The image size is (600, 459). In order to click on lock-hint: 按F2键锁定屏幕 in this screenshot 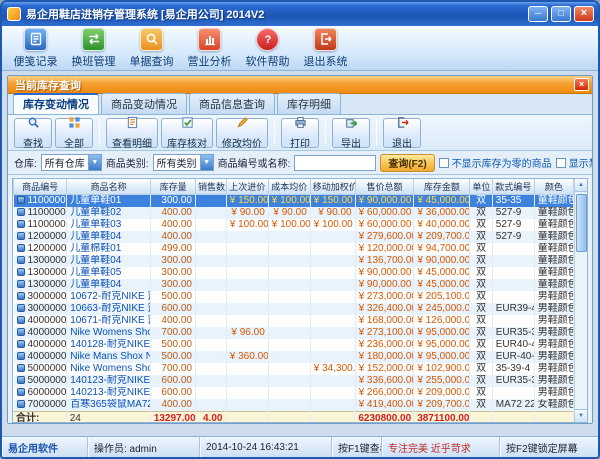, I will do `click(549, 447)`.